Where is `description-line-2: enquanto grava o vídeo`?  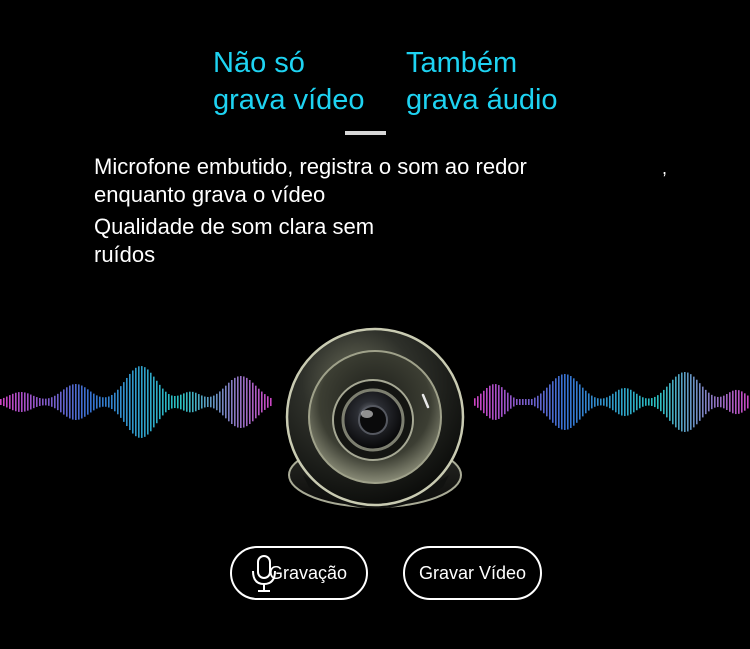 description-line-2: enquanto grava o vídeo is located at coordinates (210, 194).